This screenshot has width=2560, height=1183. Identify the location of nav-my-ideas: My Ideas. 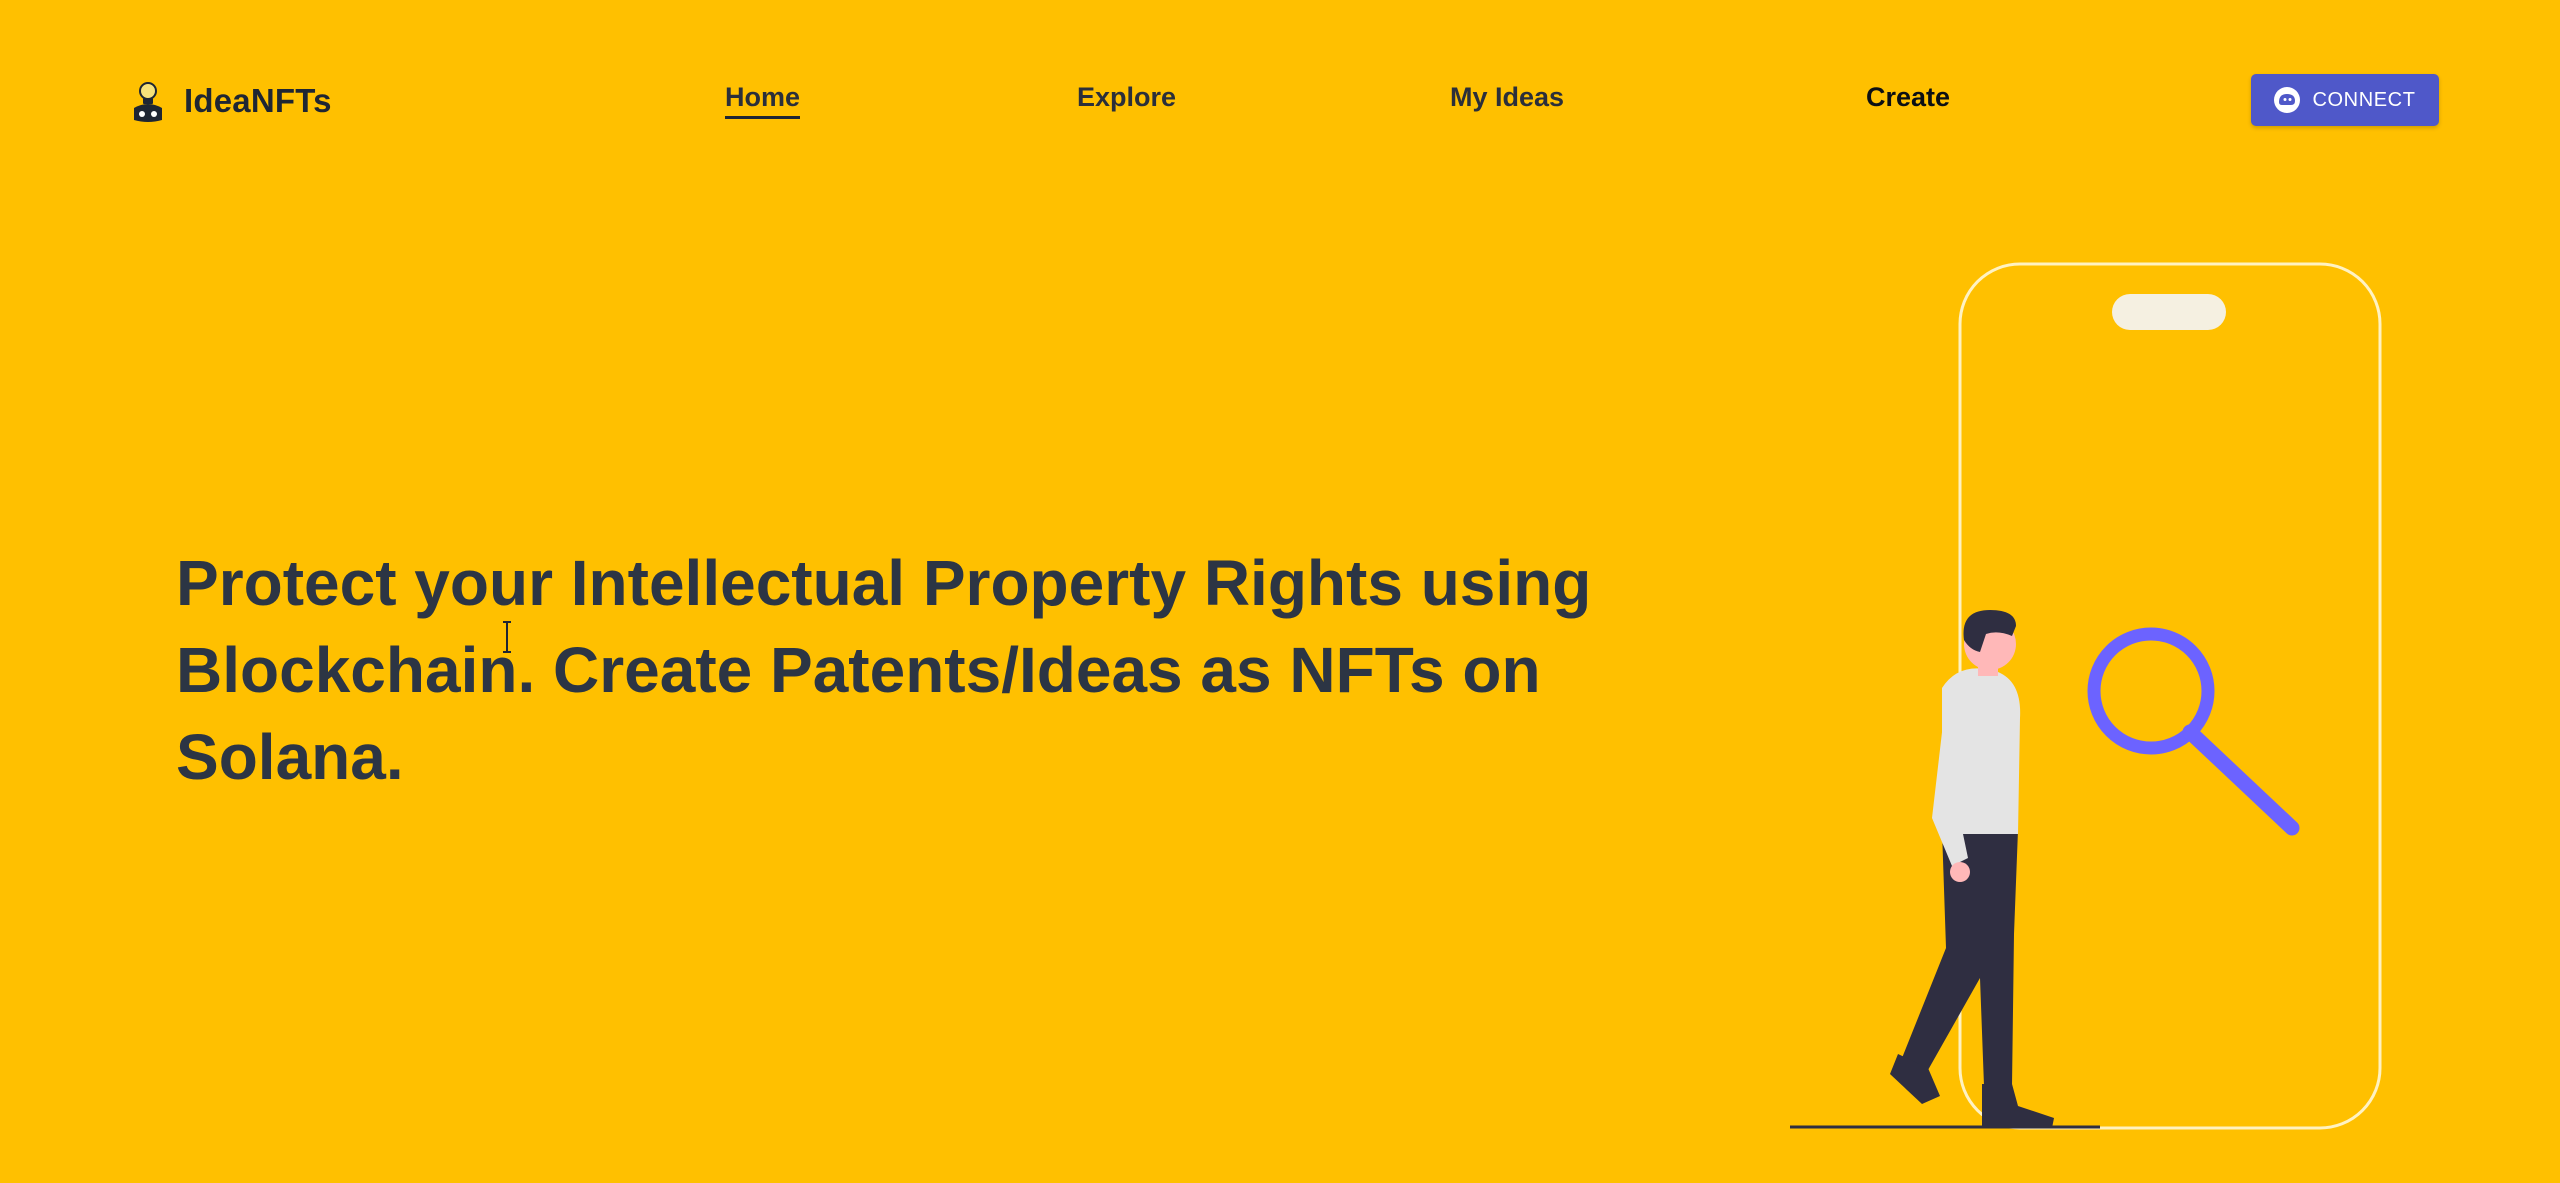
(1507, 97).